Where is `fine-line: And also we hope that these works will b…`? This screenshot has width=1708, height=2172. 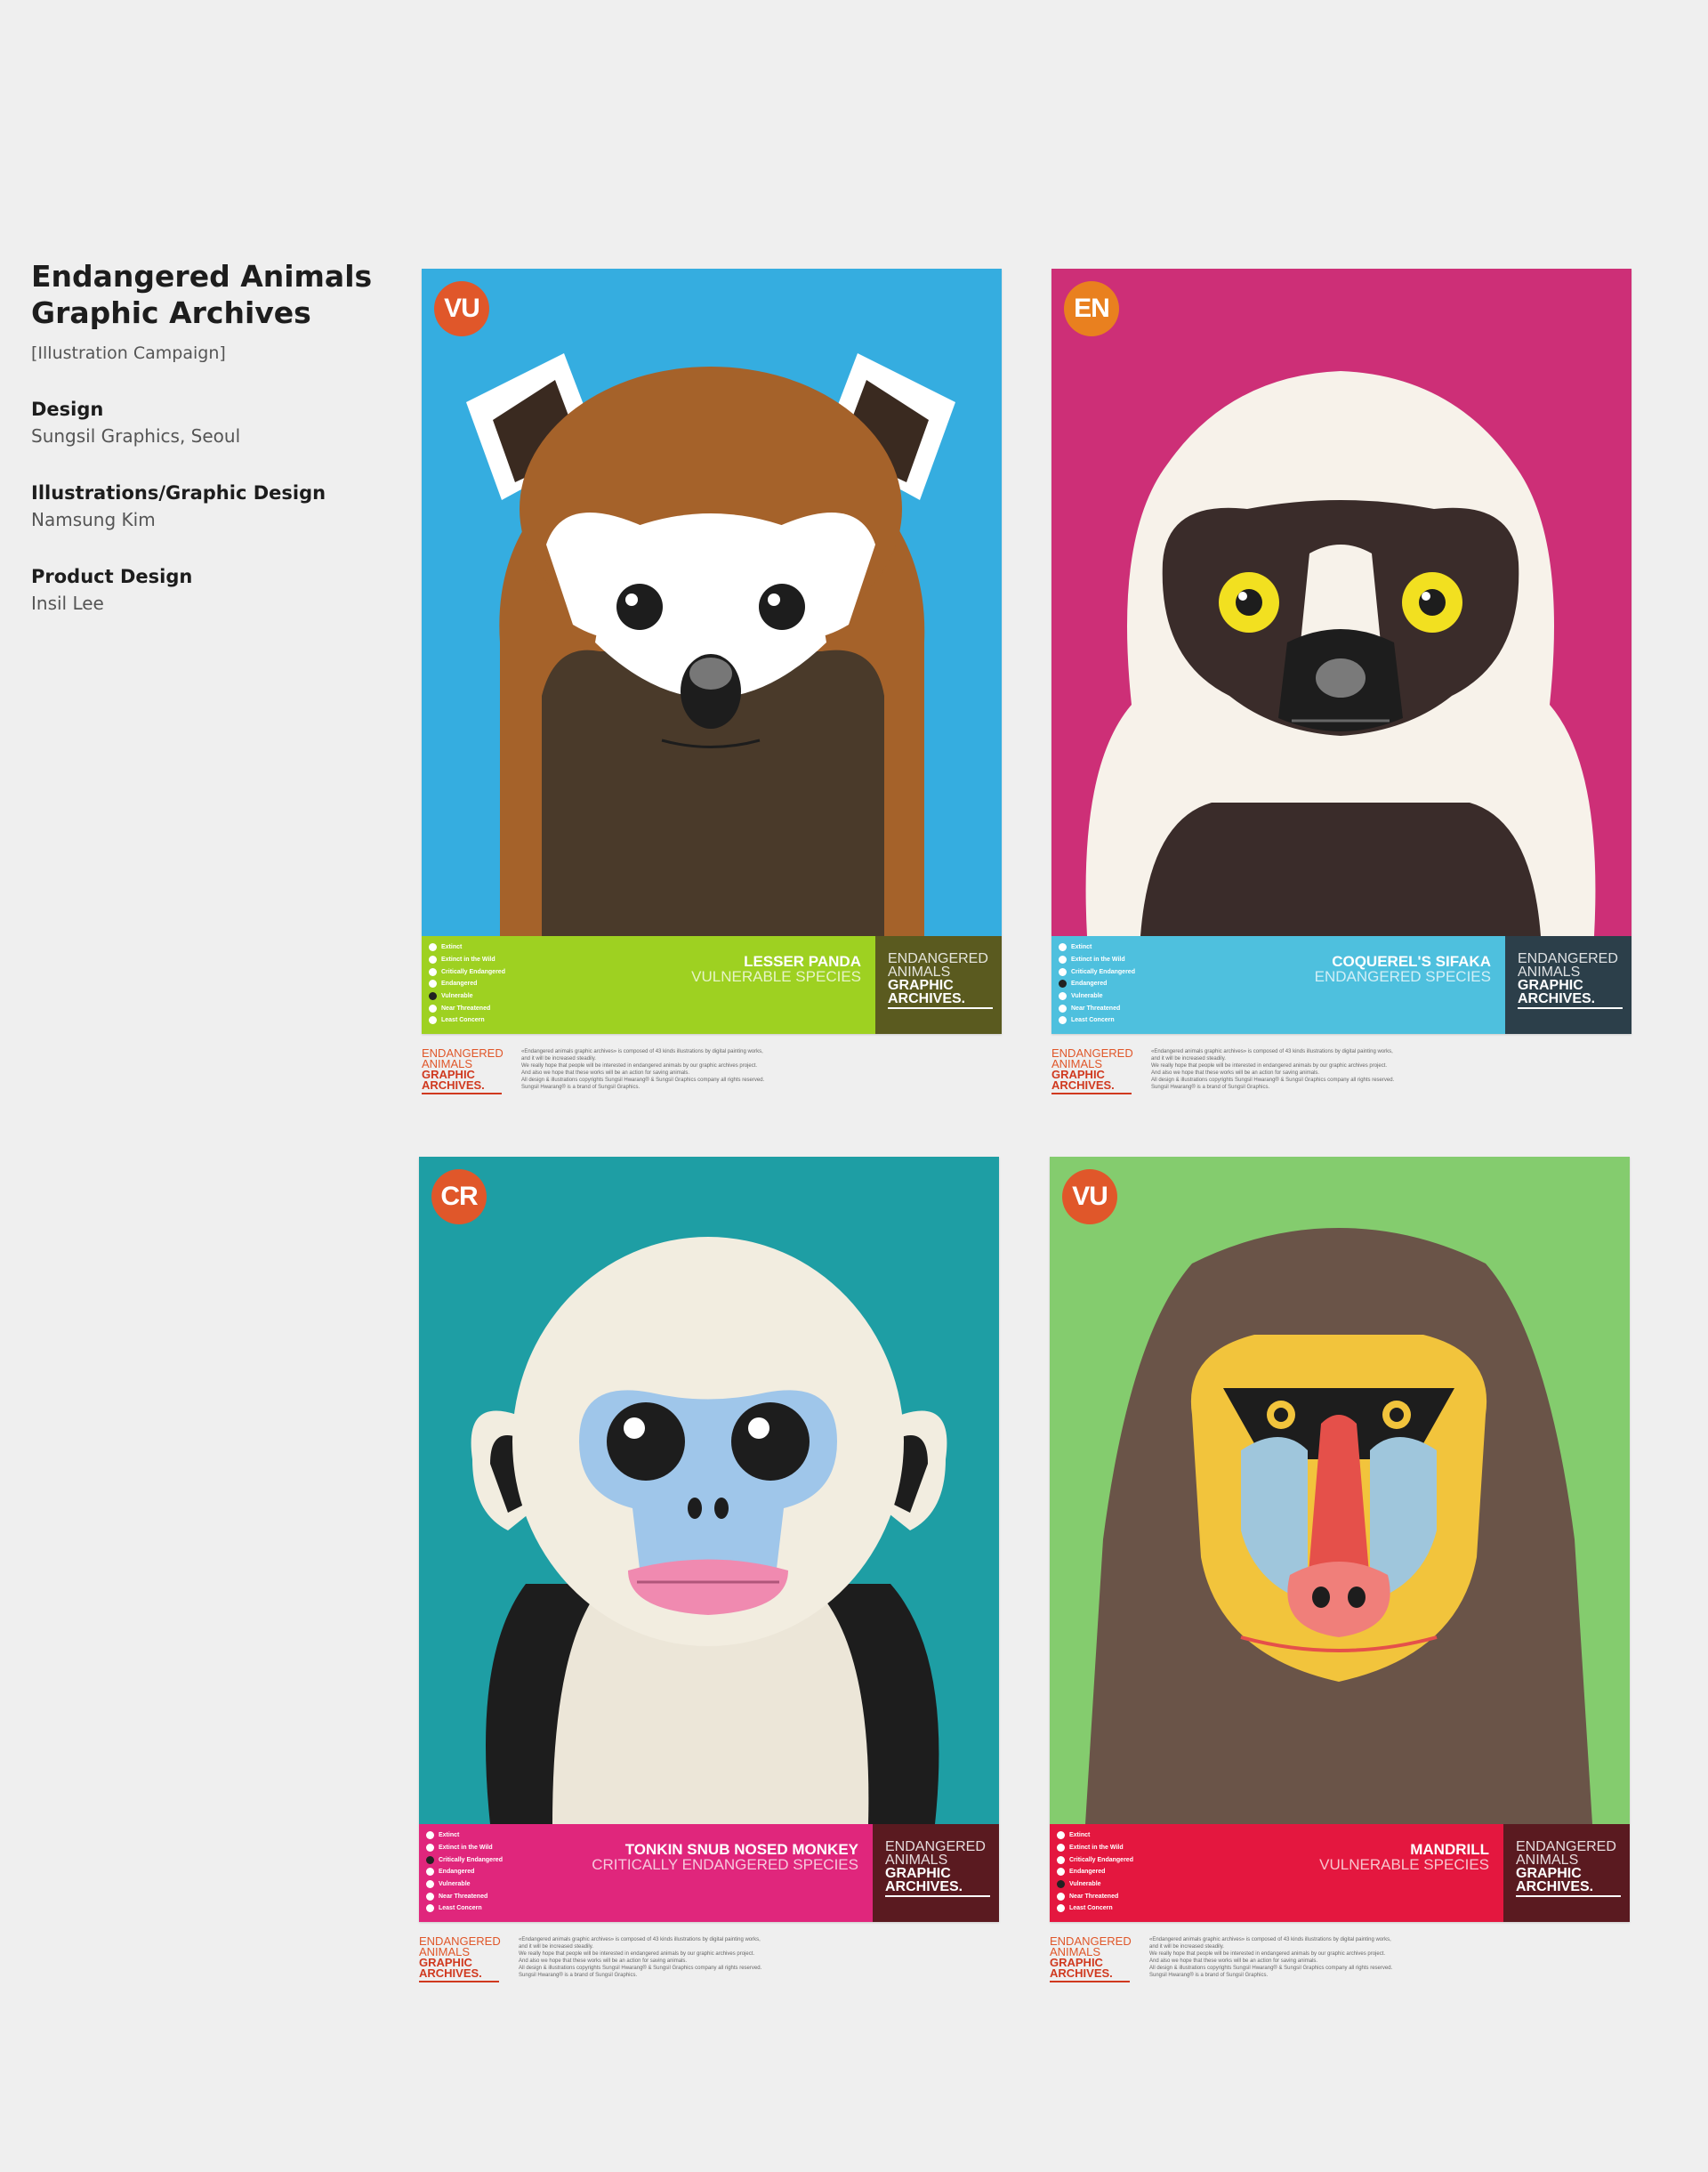
fine-line: And also we hope that these works will b… is located at coordinates (605, 1073).